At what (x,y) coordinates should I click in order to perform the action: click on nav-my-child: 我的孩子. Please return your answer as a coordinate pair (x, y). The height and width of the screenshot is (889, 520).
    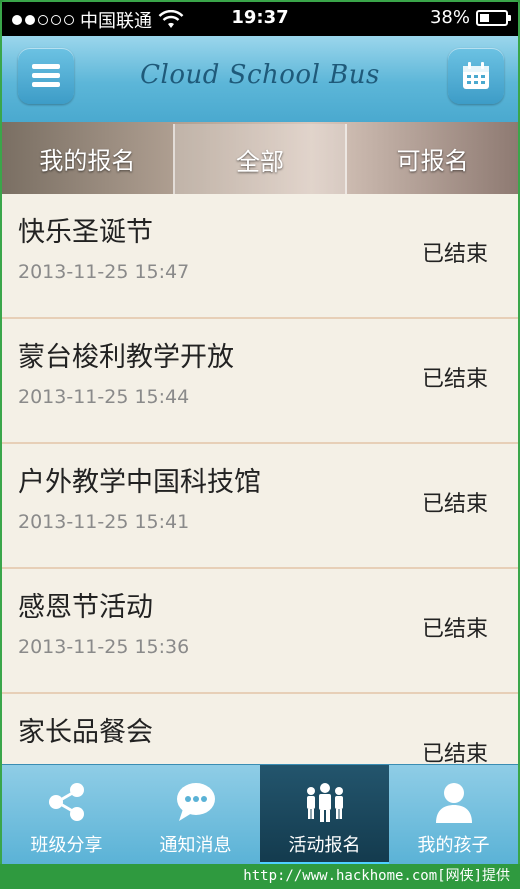
    Looking at the image, I should click on (453, 814).